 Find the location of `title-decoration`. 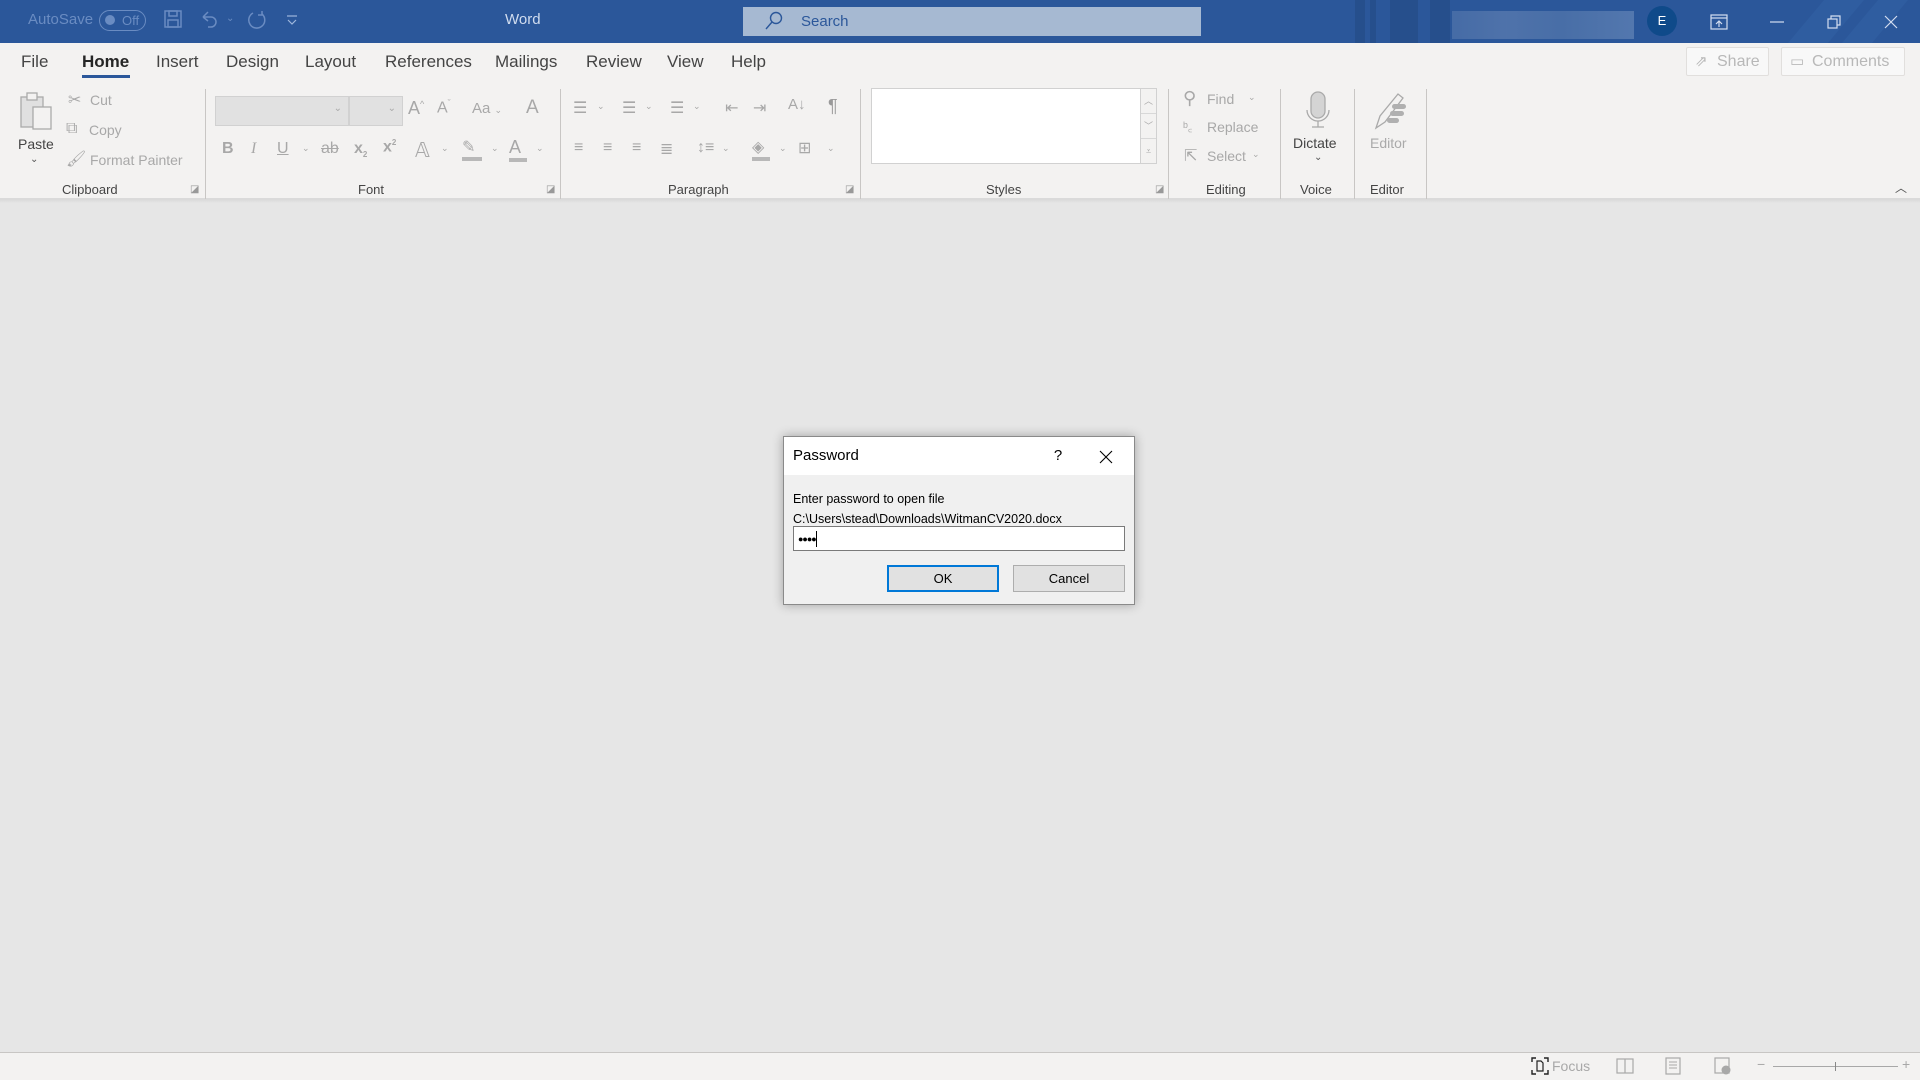

title-decoration is located at coordinates (1440, 21).